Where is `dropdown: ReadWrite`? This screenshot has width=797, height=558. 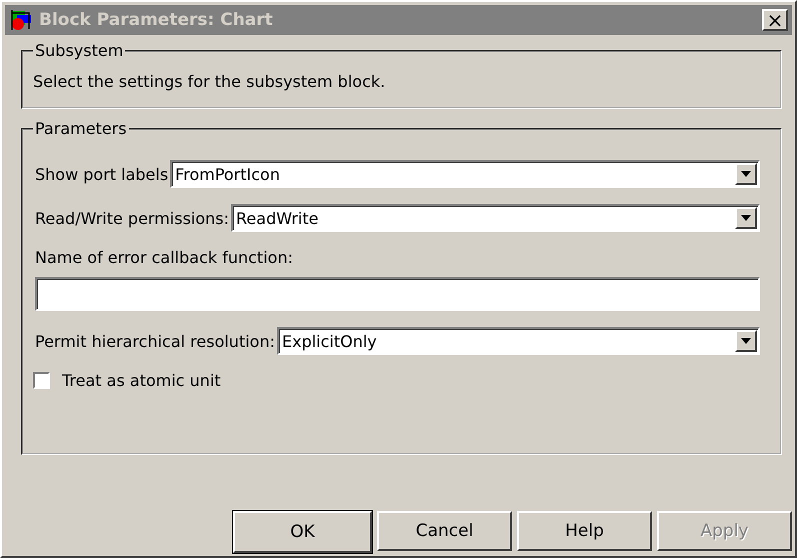 dropdown: ReadWrite is located at coordinates (495, 218).